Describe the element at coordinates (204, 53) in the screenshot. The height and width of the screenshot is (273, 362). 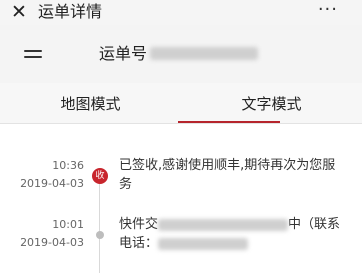
I see `waybill-number-redacted` at that location.